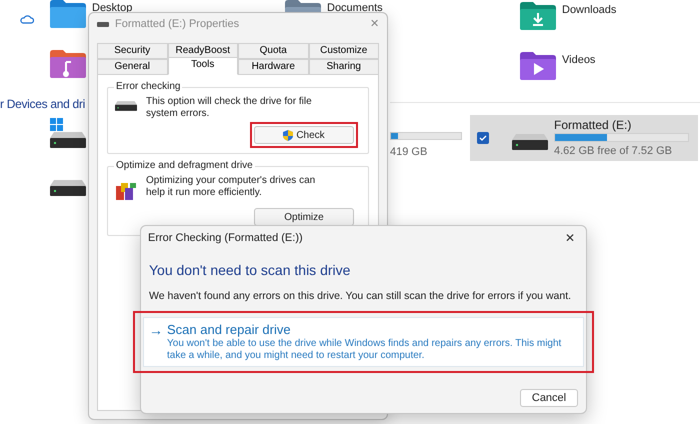 The height and width of the screenshot is (424, 700). What do you see at coordinates (570, 238) in the screenshot?
I see `close-button: ✕` at bounding box center [570, 238].